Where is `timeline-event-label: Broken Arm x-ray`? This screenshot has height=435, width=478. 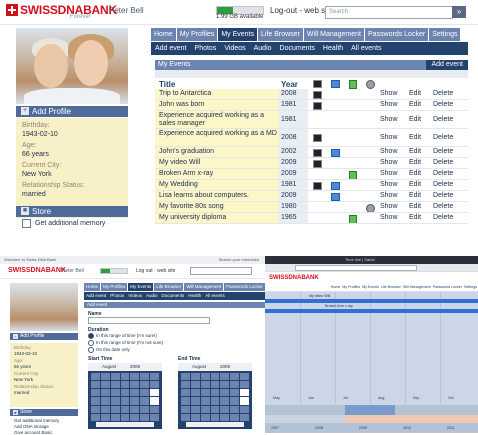 timeline-event-label: Broken Arm x-ray is located at coordinates (339, 306).